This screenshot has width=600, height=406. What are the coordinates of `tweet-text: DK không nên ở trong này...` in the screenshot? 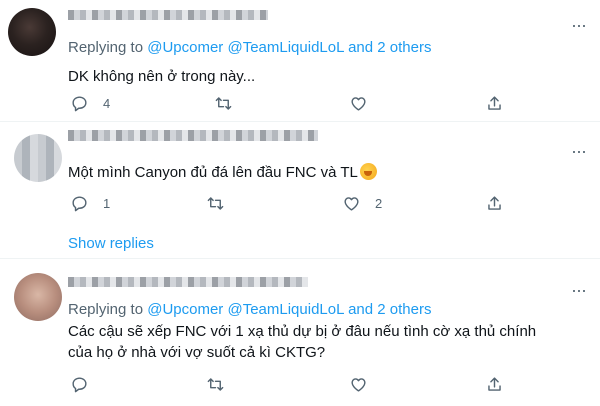 It's located at (162, 76).